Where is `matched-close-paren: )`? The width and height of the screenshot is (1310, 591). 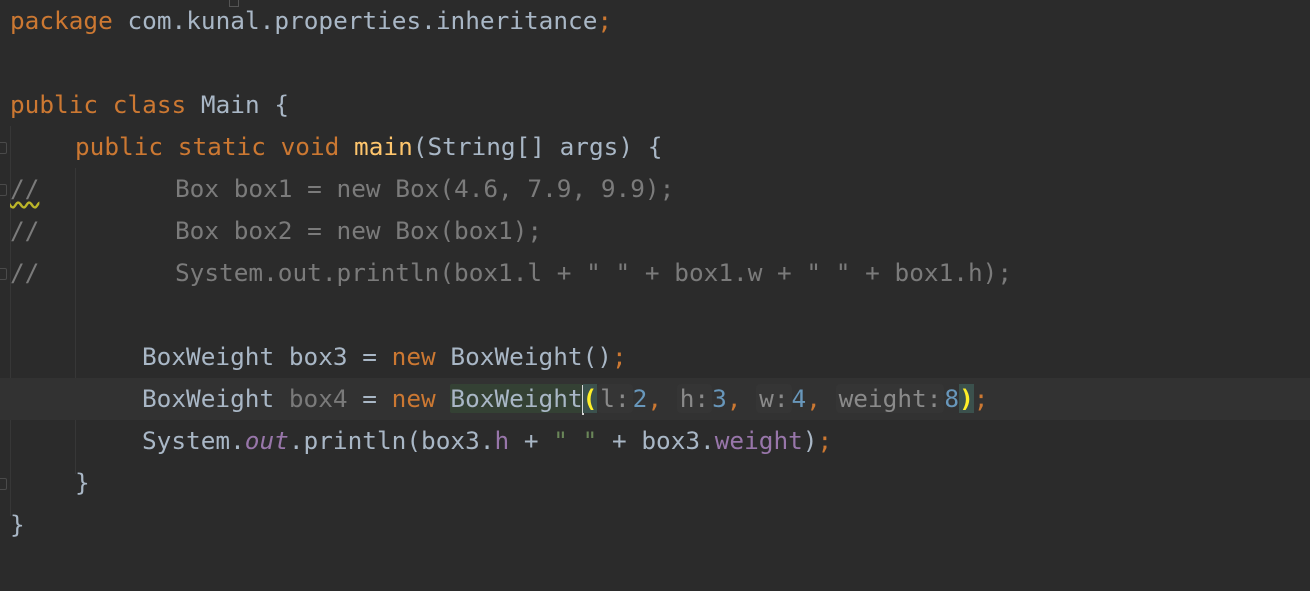 matched-close-paren: ) is located at coordinates (966, 398).